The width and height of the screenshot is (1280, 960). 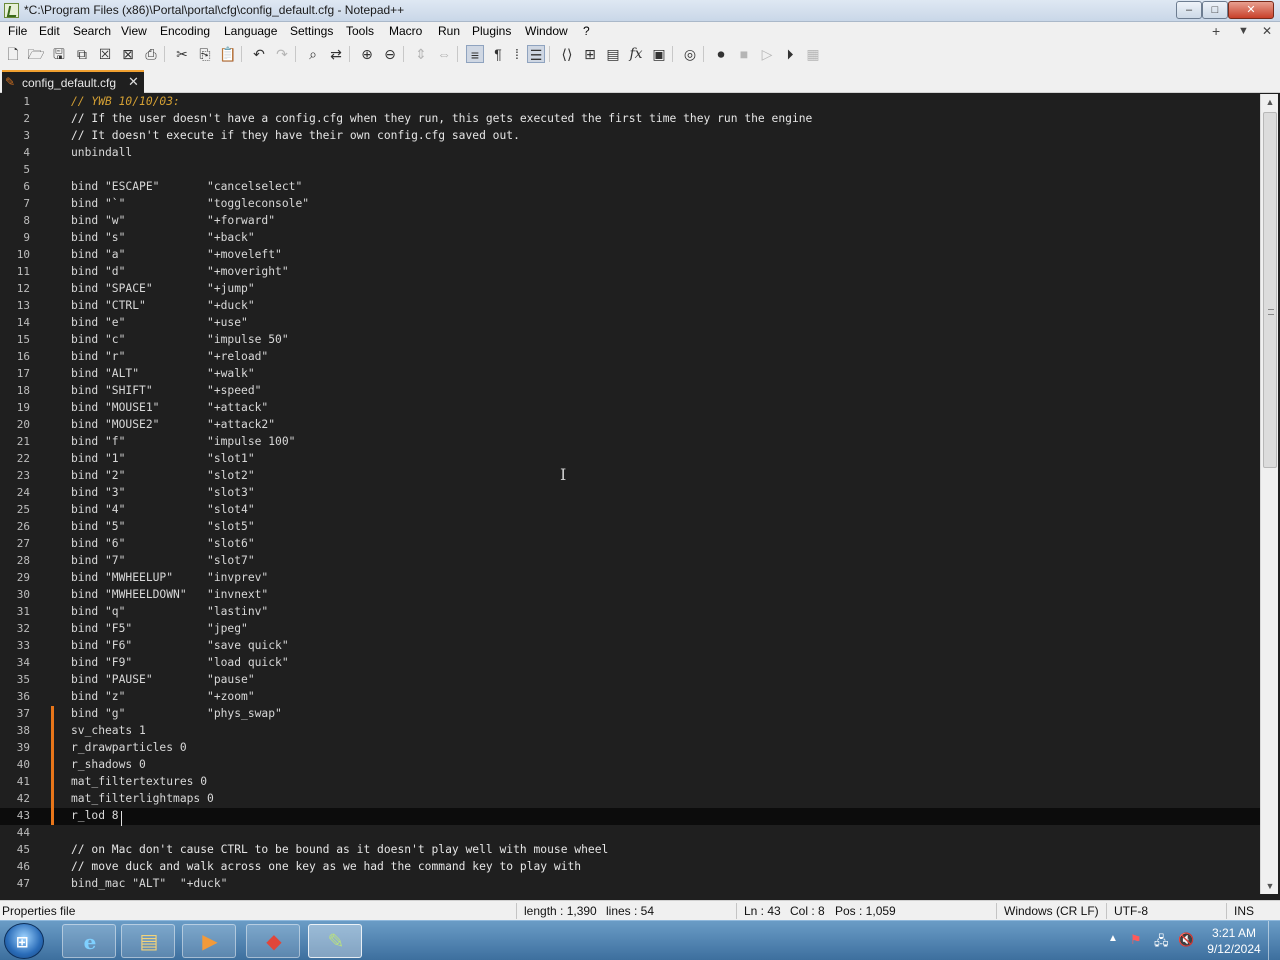 What do you see at coordinates (1270, 102) in the screenshot?
I see `scroll-up-icon: ▲` at bounding box center [1270, 102].